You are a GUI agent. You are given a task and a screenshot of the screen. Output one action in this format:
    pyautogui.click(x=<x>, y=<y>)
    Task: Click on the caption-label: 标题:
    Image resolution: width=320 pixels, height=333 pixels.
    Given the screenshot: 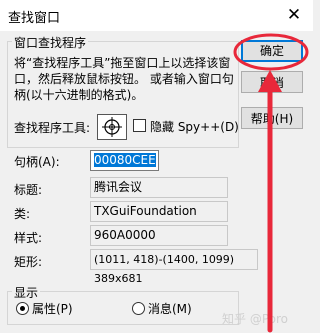 What is the action you would take?
    pyautogui.click(x=28, y=190)
    